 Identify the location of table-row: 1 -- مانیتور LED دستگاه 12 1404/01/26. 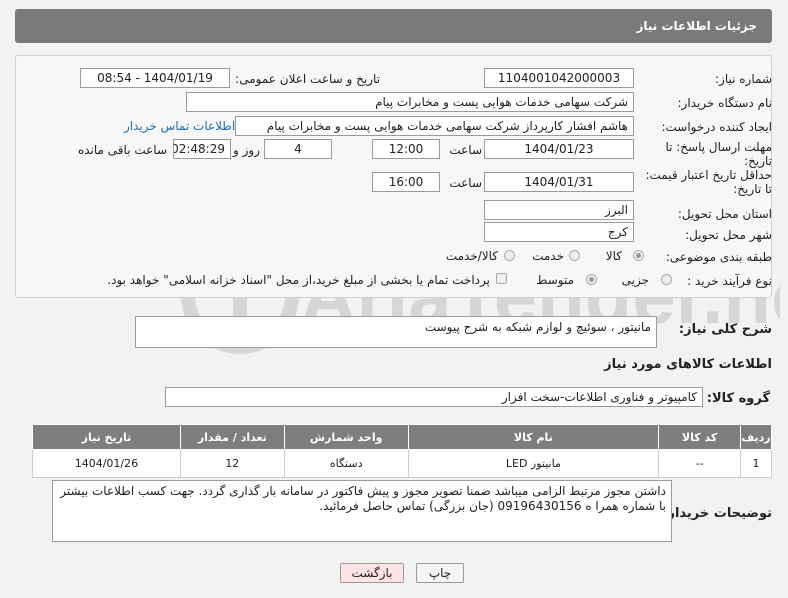
(402, 463).